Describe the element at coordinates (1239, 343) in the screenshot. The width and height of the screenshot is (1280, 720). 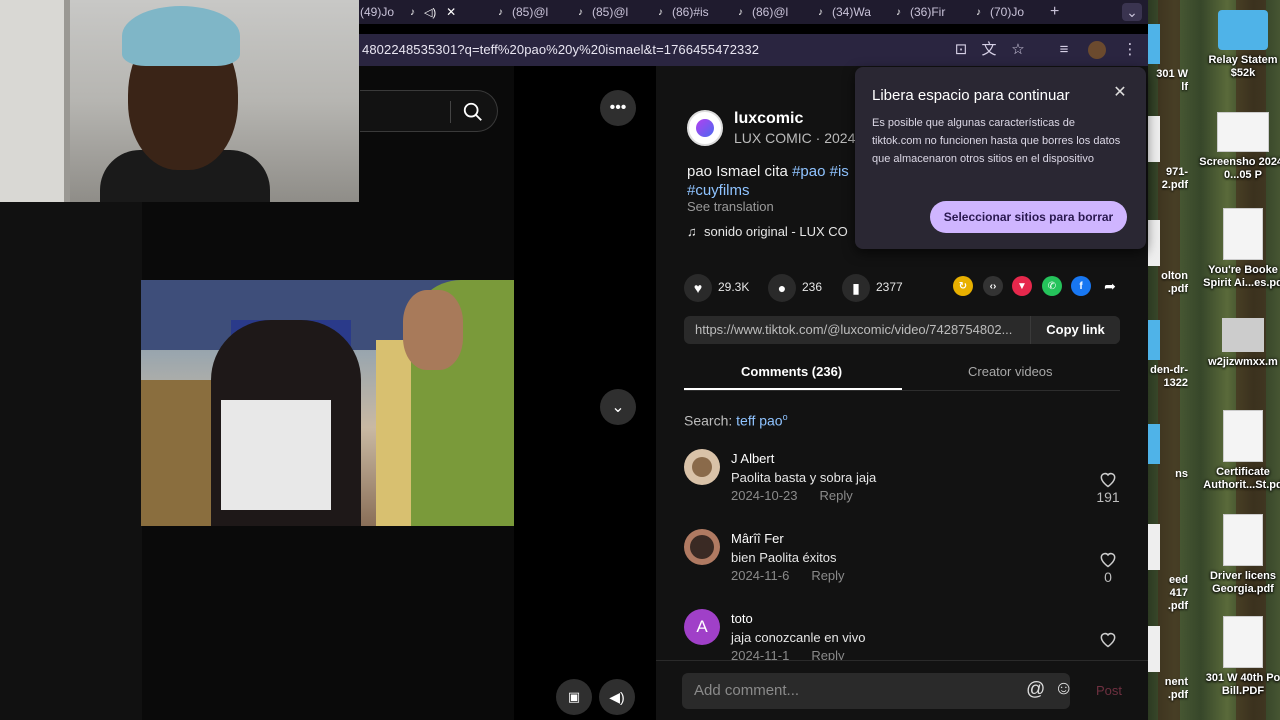
I see `desktop-file: w2jizwmxx.m` at that location.